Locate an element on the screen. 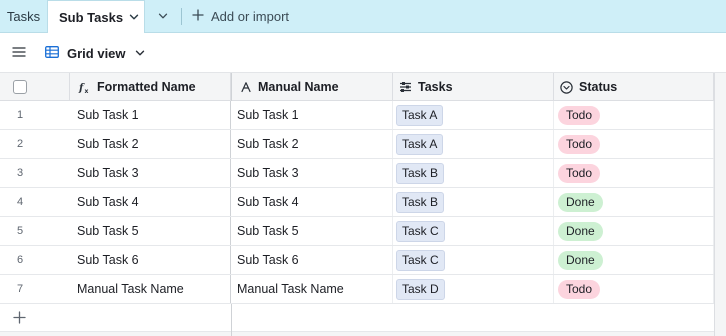 Image resolution: width=726 pixels, height=336 pixels. row-number: 3 is located at coordinates (20, 173).